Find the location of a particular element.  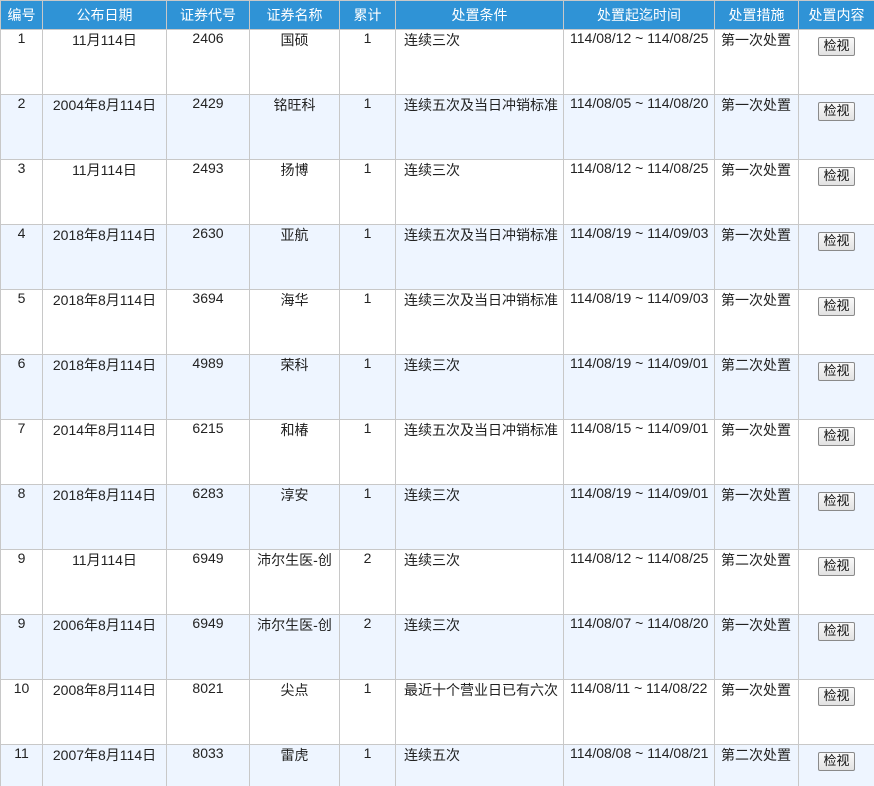

header-measure: 处置措施 is located at coordinates (756, 15).